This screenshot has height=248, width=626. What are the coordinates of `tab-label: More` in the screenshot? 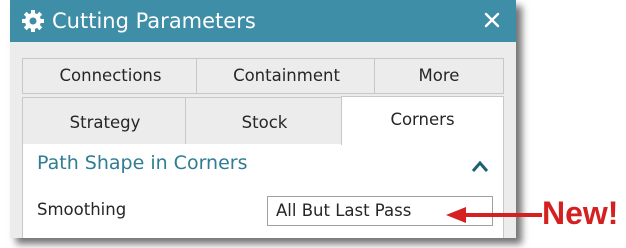 It's located at (439, 75).